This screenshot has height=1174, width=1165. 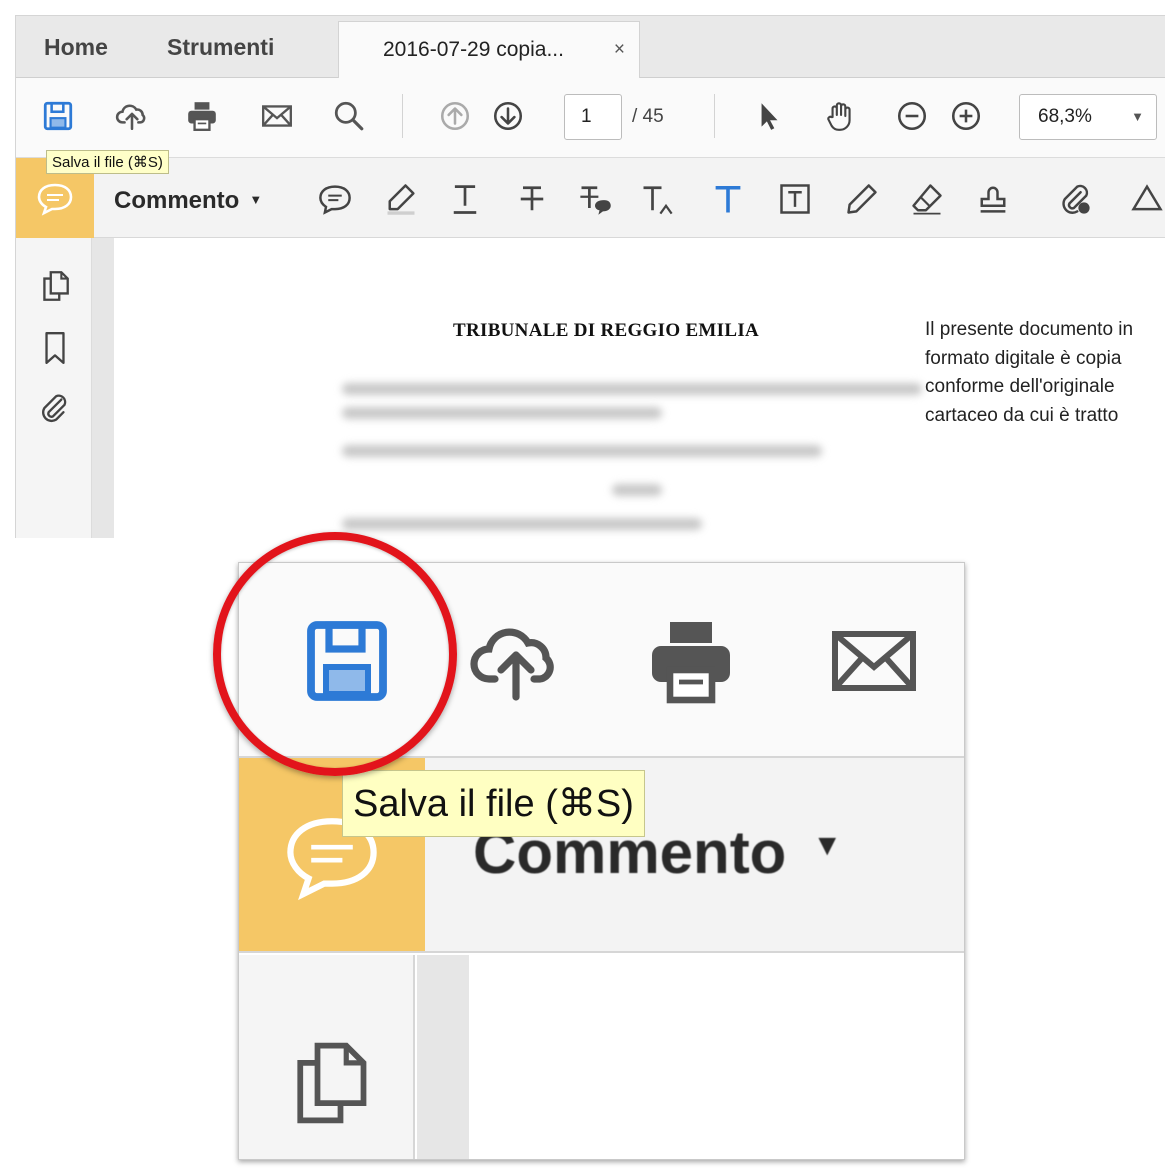 I want to click on tab-document: 2016-07-29 copia... ×, so click(x=489, y=50).